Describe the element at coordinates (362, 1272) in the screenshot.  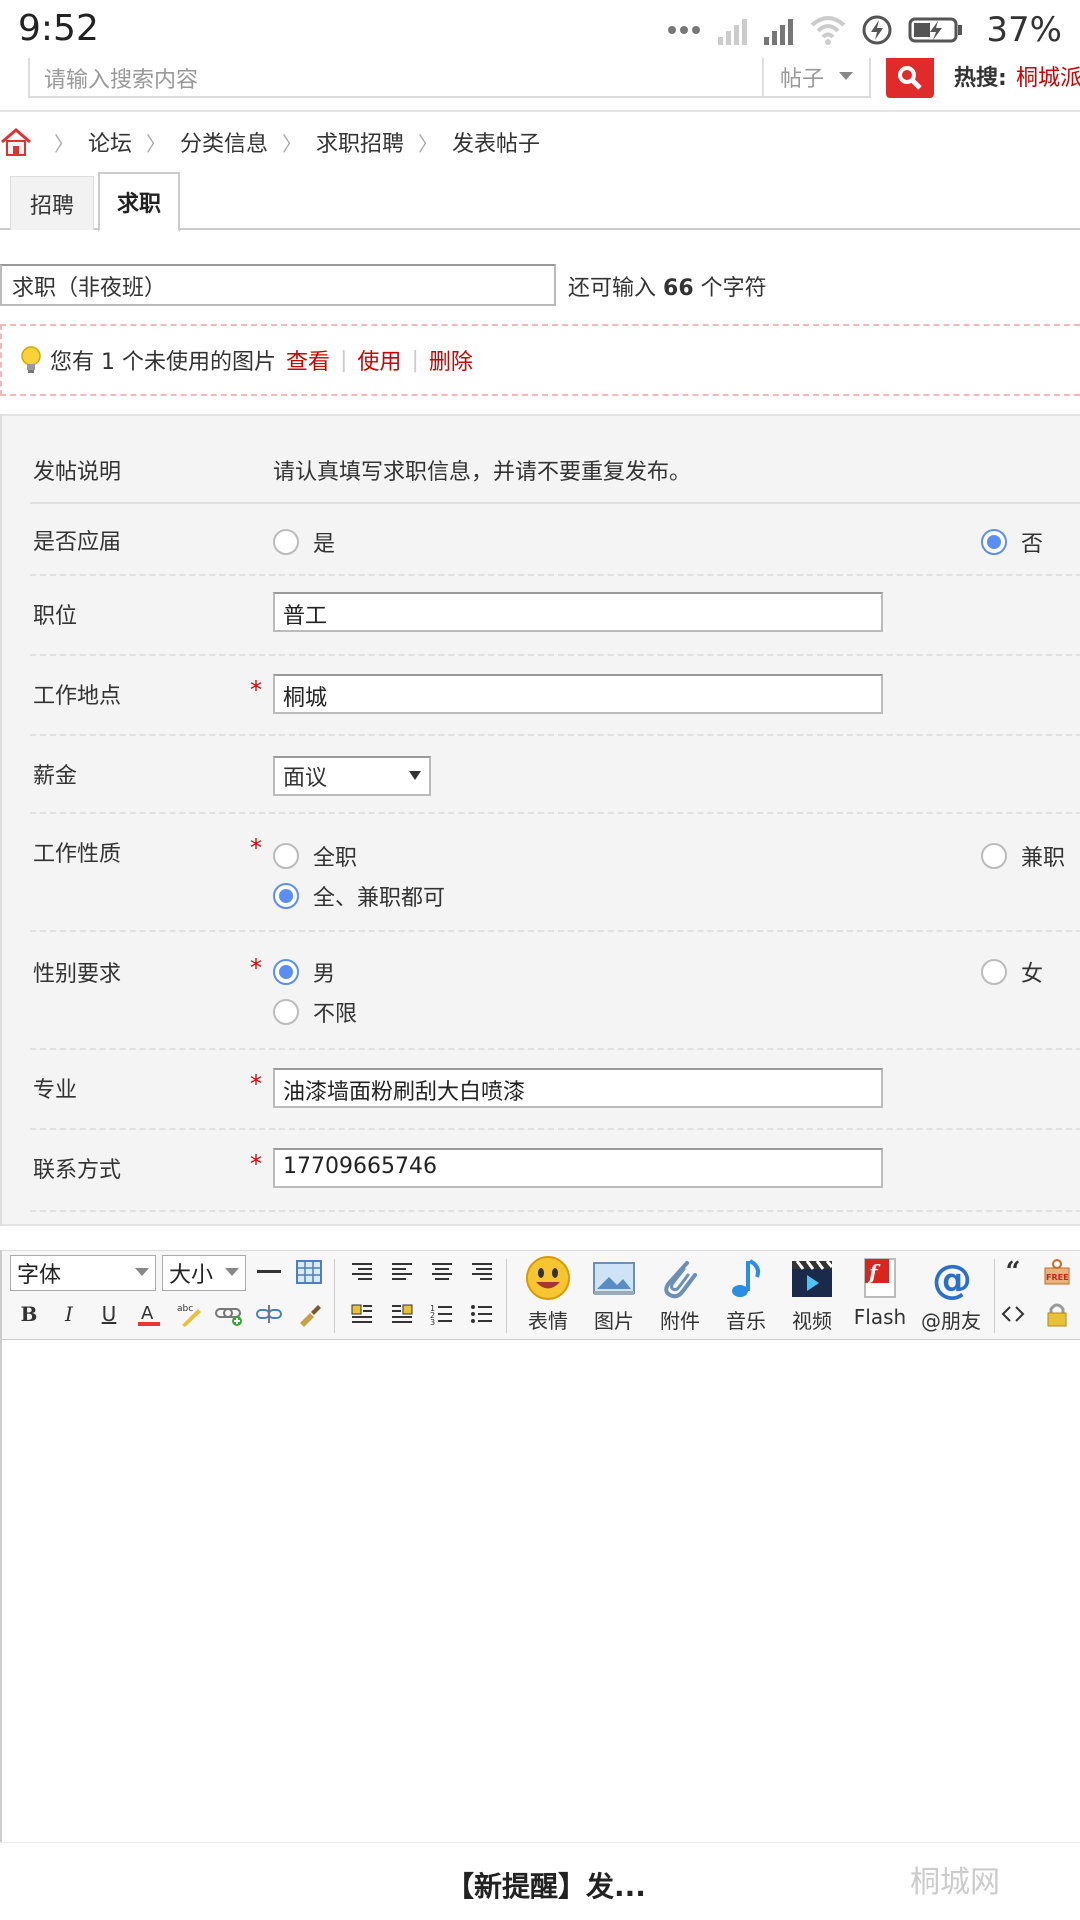
I see `align-right-icon` at that location.